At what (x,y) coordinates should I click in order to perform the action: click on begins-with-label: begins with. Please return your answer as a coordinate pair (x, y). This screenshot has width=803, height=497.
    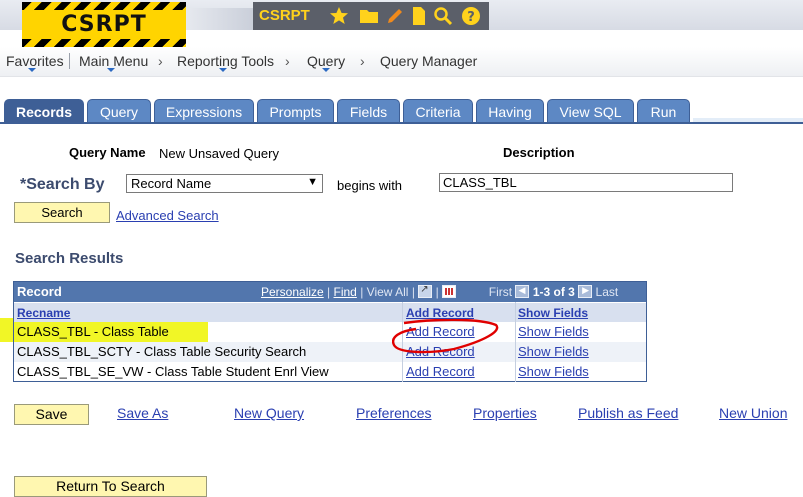
    Looking at the image, I should click on (370, 185).